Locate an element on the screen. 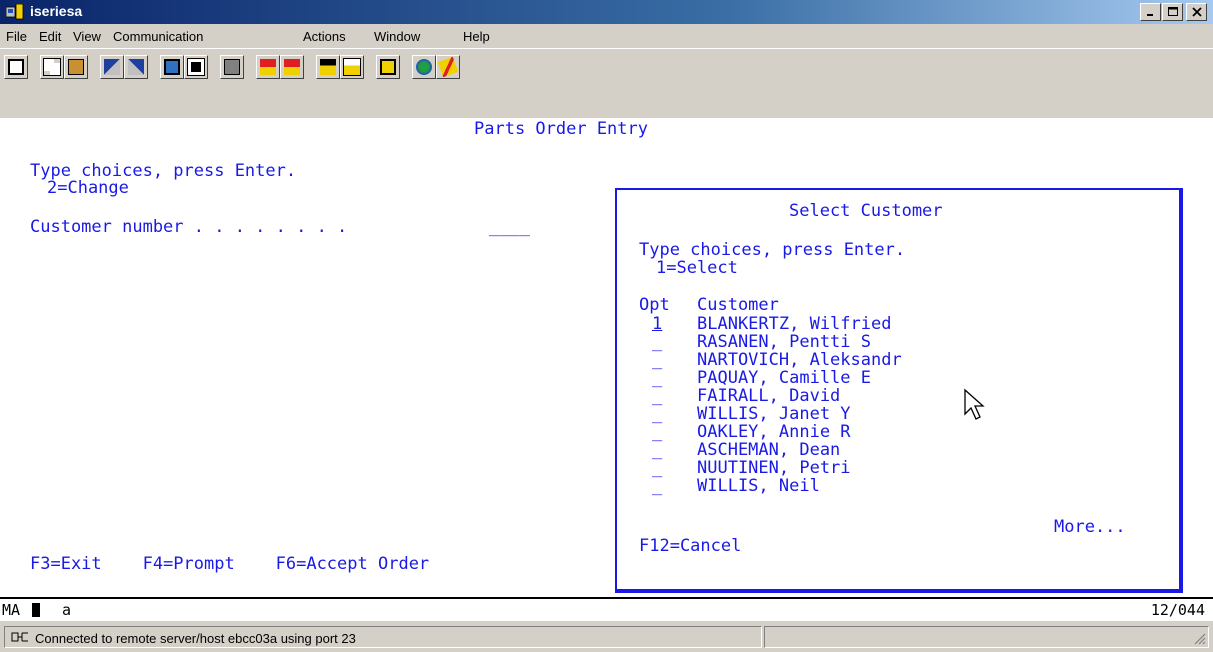 The width and height of the screenshot is (1213, 652). paste-button is located at coordinates (76, 67).